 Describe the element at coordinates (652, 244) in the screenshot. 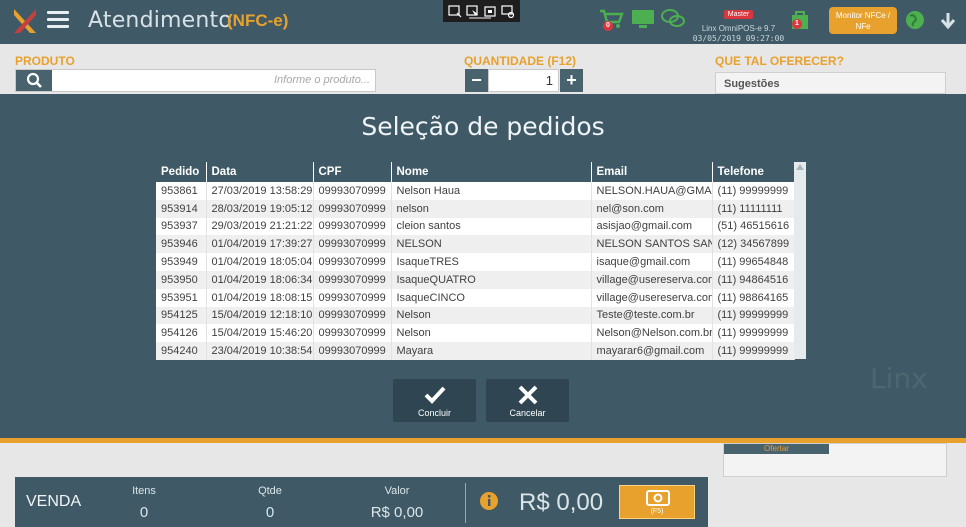

I see `table-cell: NELSON SANTOS SANT` at that location.